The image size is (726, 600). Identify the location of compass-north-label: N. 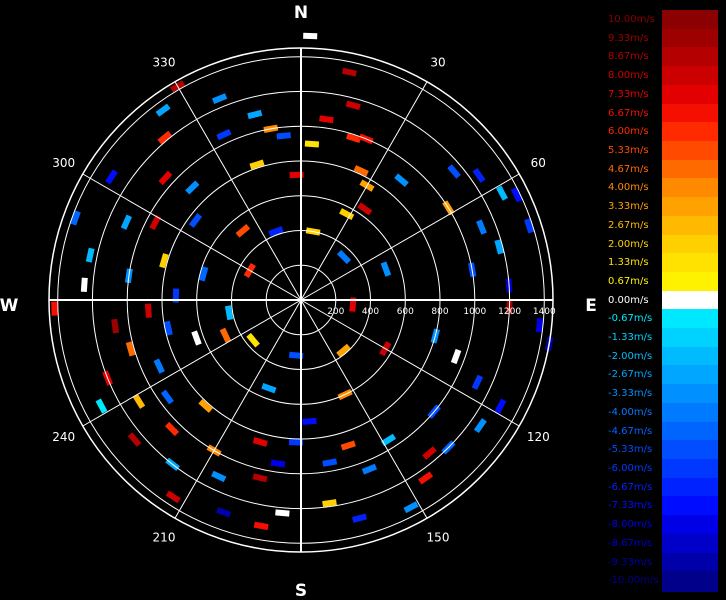
(301, 13).